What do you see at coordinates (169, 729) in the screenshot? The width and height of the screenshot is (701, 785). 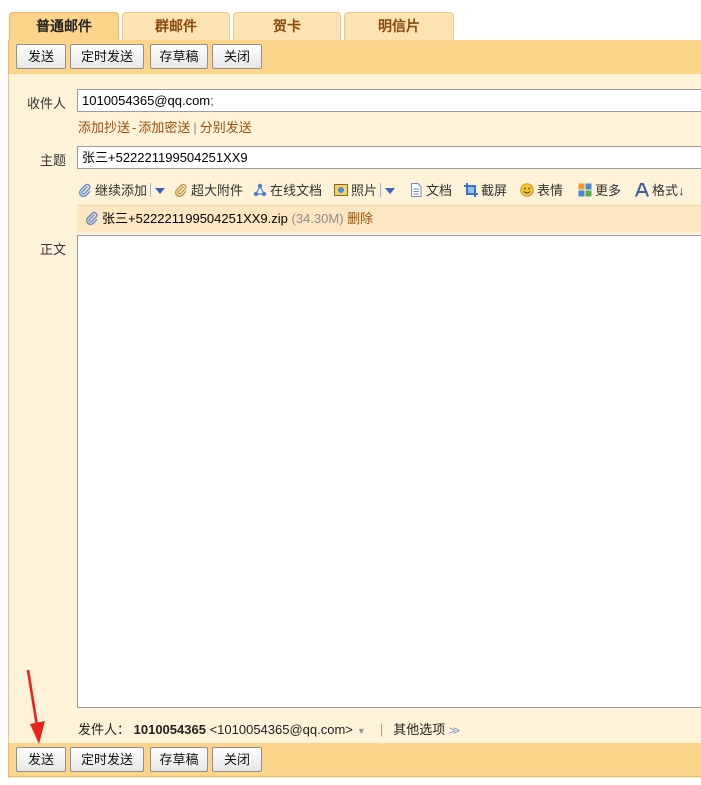 I see `sender-name: 1010054365` at bounding box center [169, 729].